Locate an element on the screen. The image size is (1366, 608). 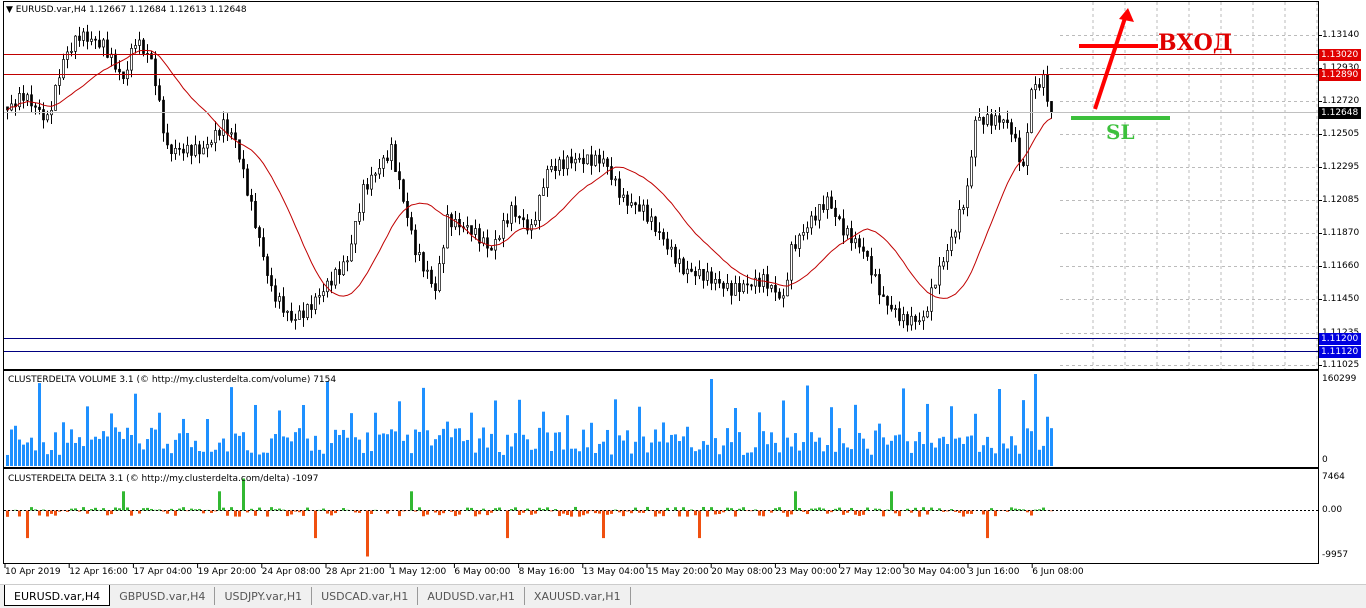
tab-usdcad: USDCAD.var,H1 is located at coordinates (365, 596).